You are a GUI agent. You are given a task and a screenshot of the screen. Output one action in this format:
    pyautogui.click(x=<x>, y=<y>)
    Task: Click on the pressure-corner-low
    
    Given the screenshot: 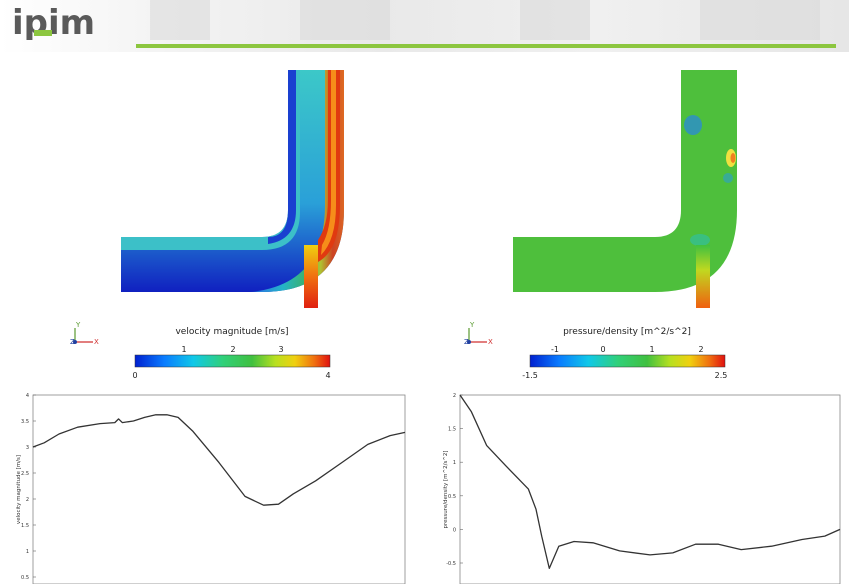 What is the action you would take?
    pyautogui.click(x=700, y=240)
    